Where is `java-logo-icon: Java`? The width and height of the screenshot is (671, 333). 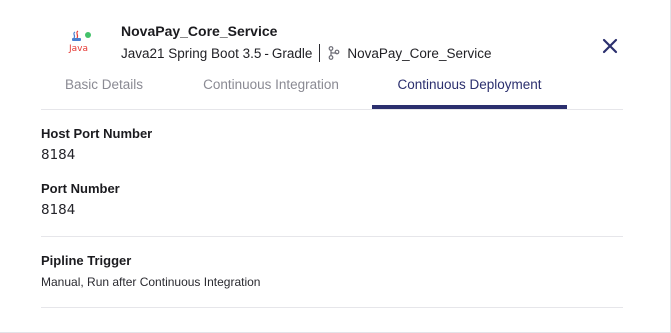 java-logo-icon: Java is located at coordinates (80, 43).